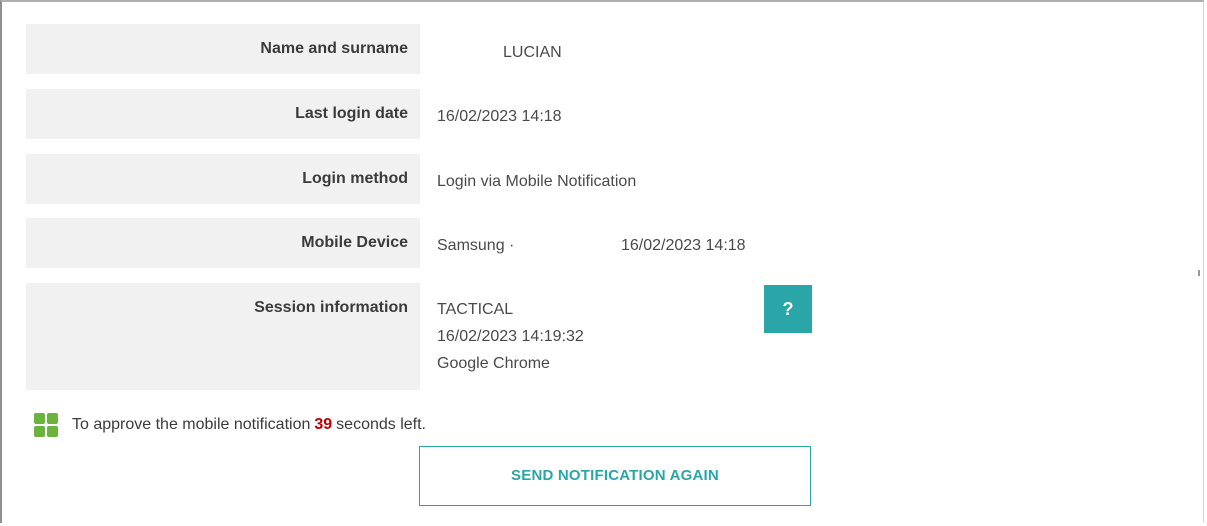 Image resolution: width=1207 pixels, height=526 pixels. What do you see at coordinates (499, 116) in the screenshot?
I see `last-login-value: 16/02/2023 14:18` at bounding box center [499, 116].